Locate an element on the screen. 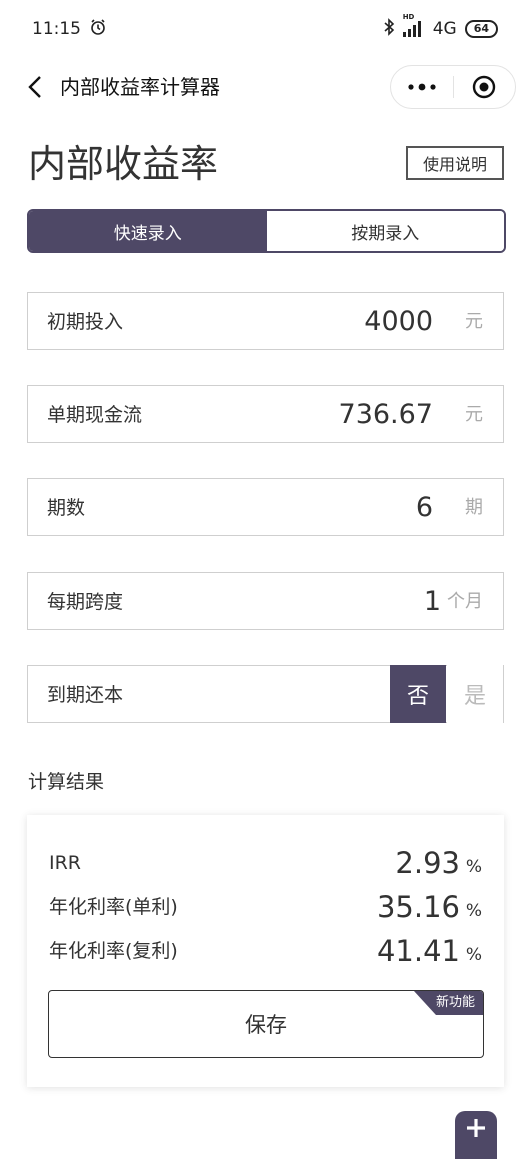 This screenshot has height=1159, width=530. field-label: 每期跨度 is located at coordinates (85, 602).